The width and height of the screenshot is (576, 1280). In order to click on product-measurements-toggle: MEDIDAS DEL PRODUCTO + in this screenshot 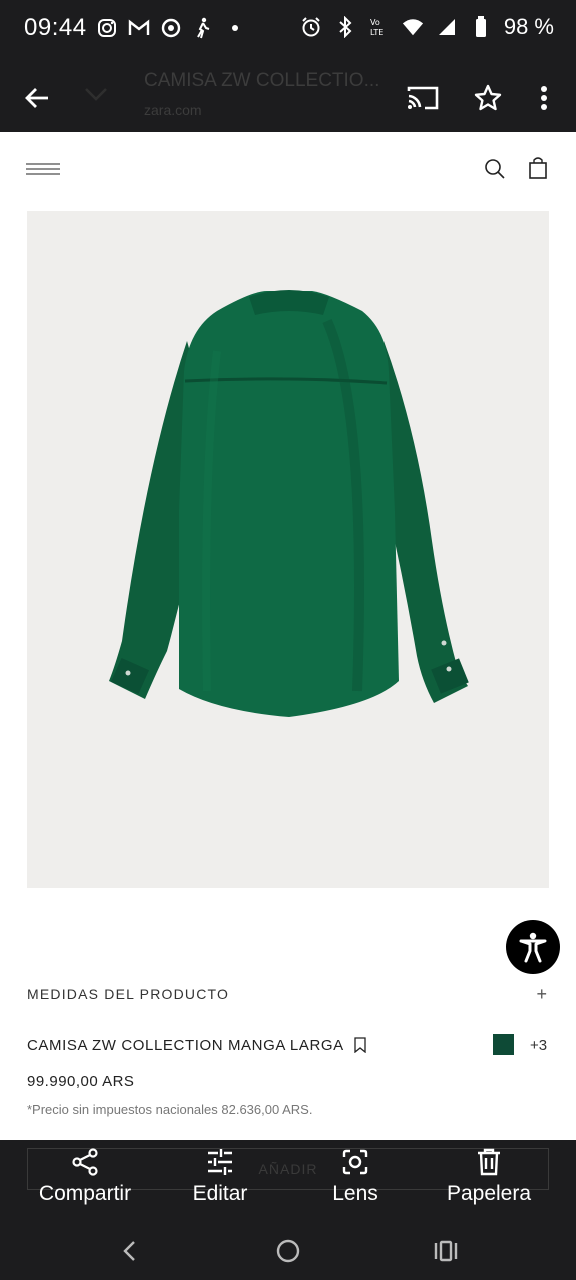, I will do `click(288, 994)`.